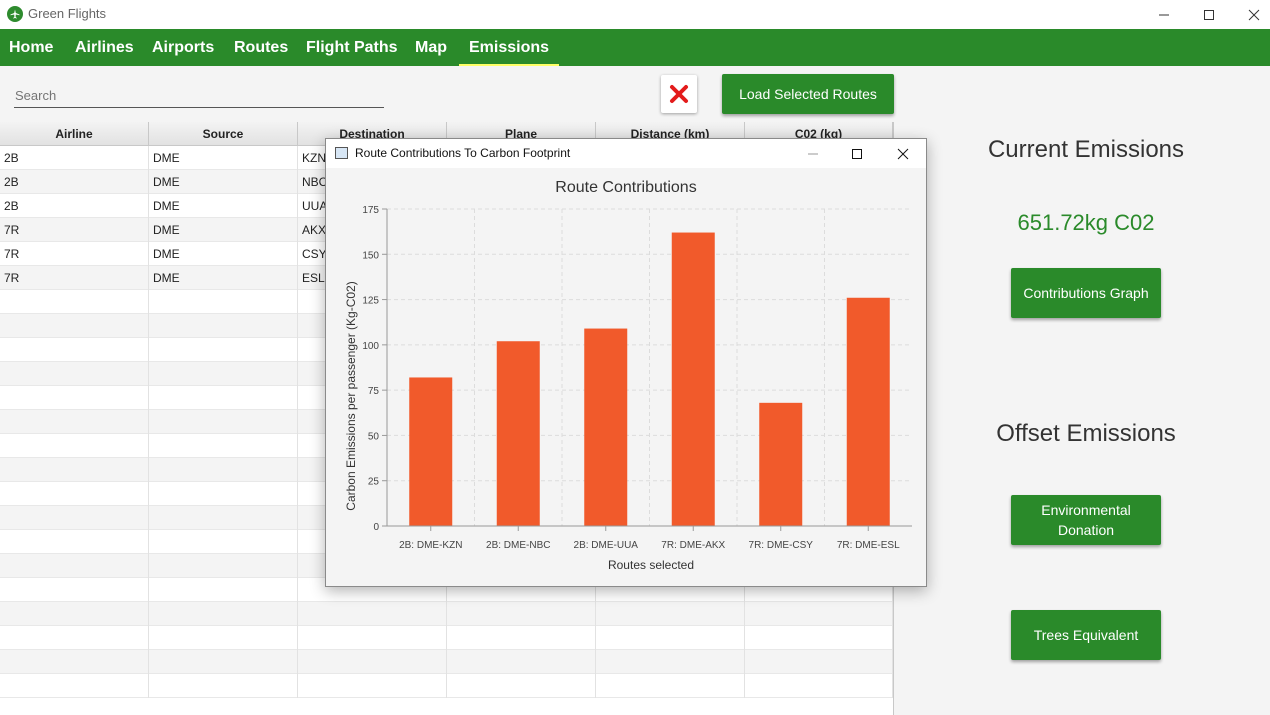  What do you see at coordinates (1086, 149) in the screenshot?
I see `current-emissions-heading: Current Emissions` at bounding box center [1086, 149].